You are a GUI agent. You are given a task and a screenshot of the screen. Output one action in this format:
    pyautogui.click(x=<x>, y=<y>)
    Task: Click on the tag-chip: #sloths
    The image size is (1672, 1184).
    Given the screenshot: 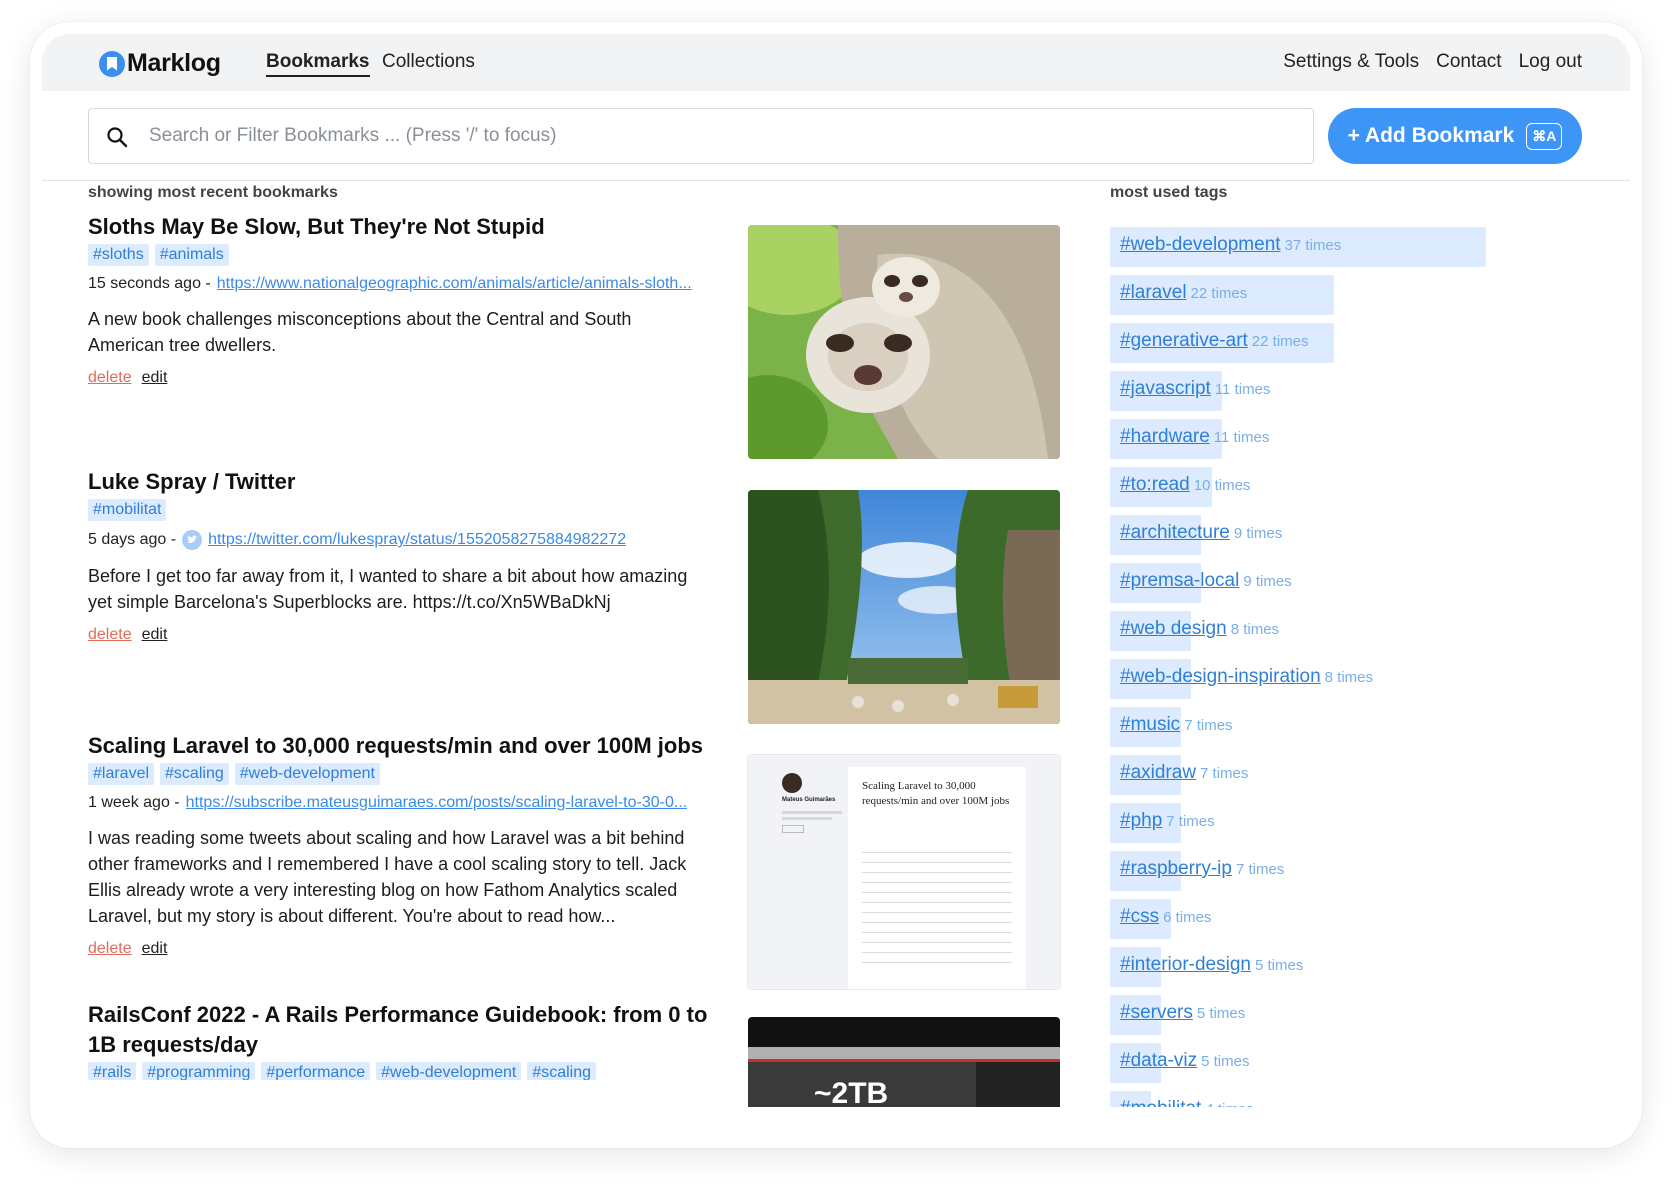 What is the action you would take?
    pyautogui.click(x=118, y=255)
    